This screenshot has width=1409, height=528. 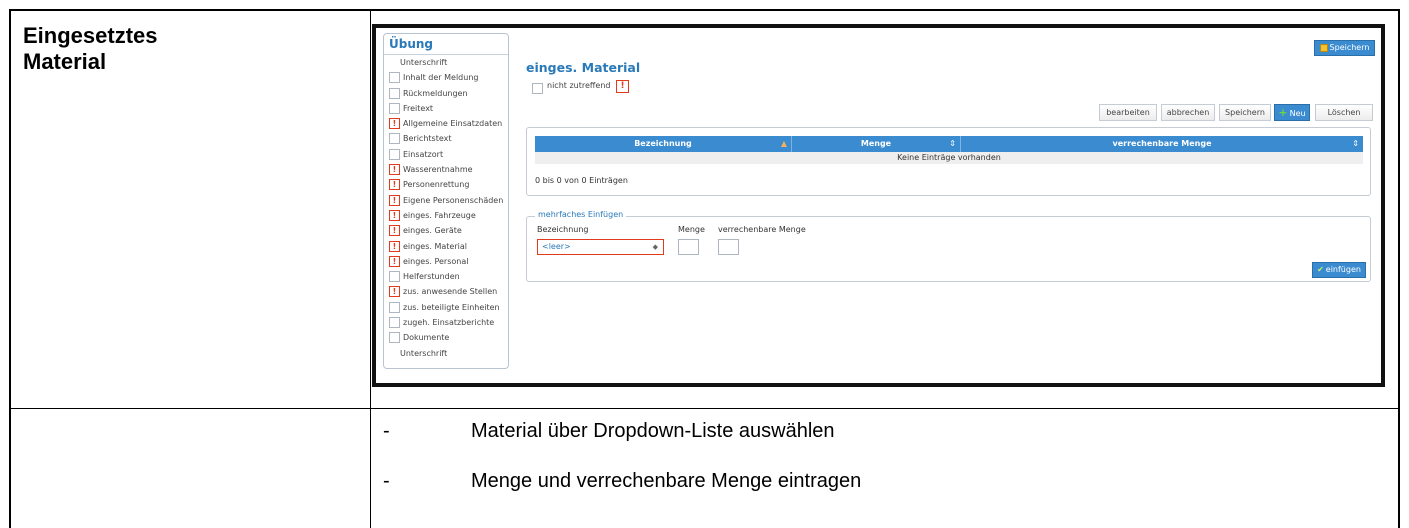 I want to click on sidebar-item: ! einges. Fahrzeuge, so click(x=448, y=215).